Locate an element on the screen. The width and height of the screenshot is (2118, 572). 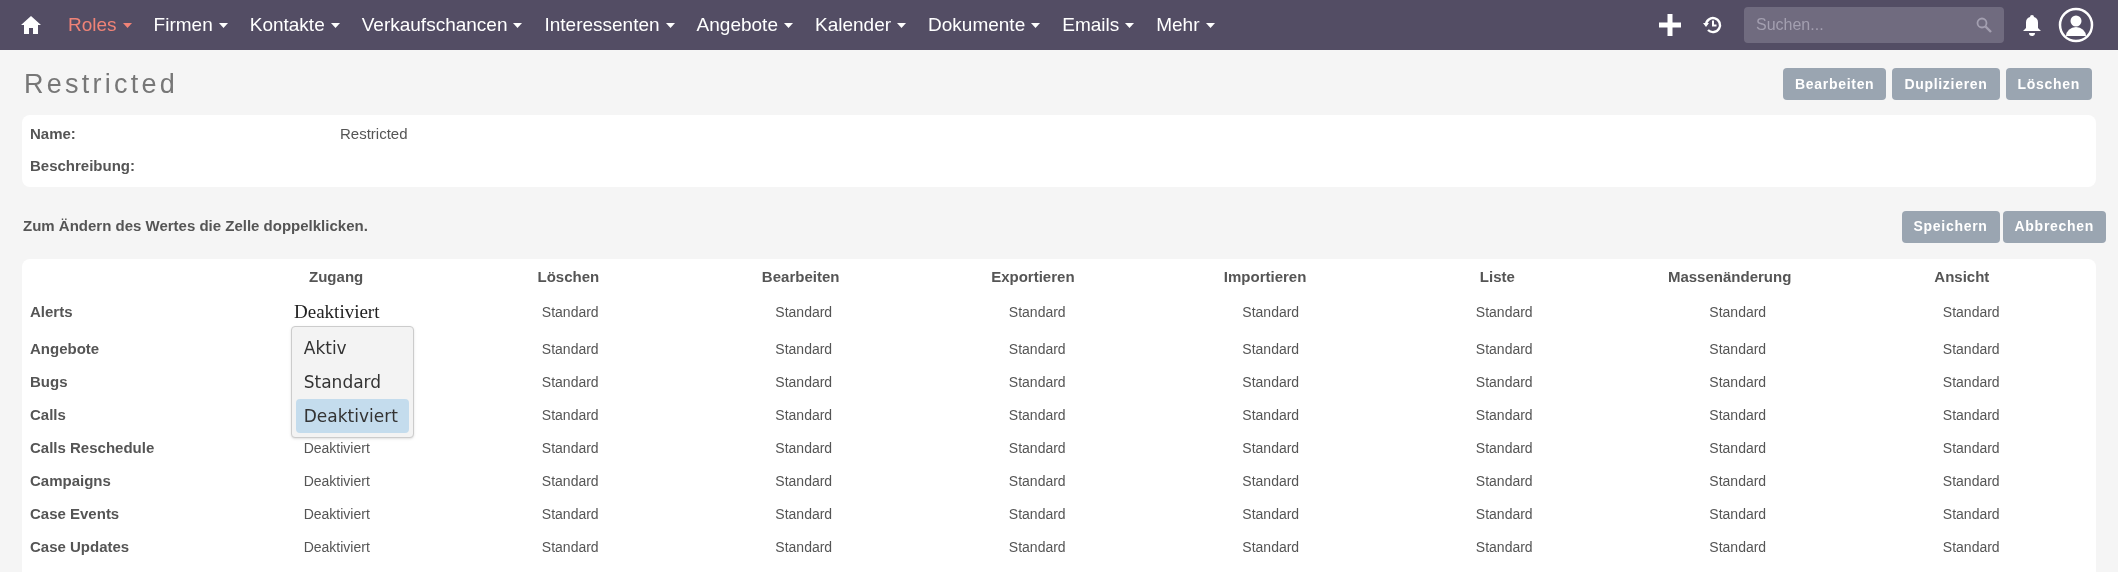
nav-menu-item: Firmen is located at coordinates (190, 25).